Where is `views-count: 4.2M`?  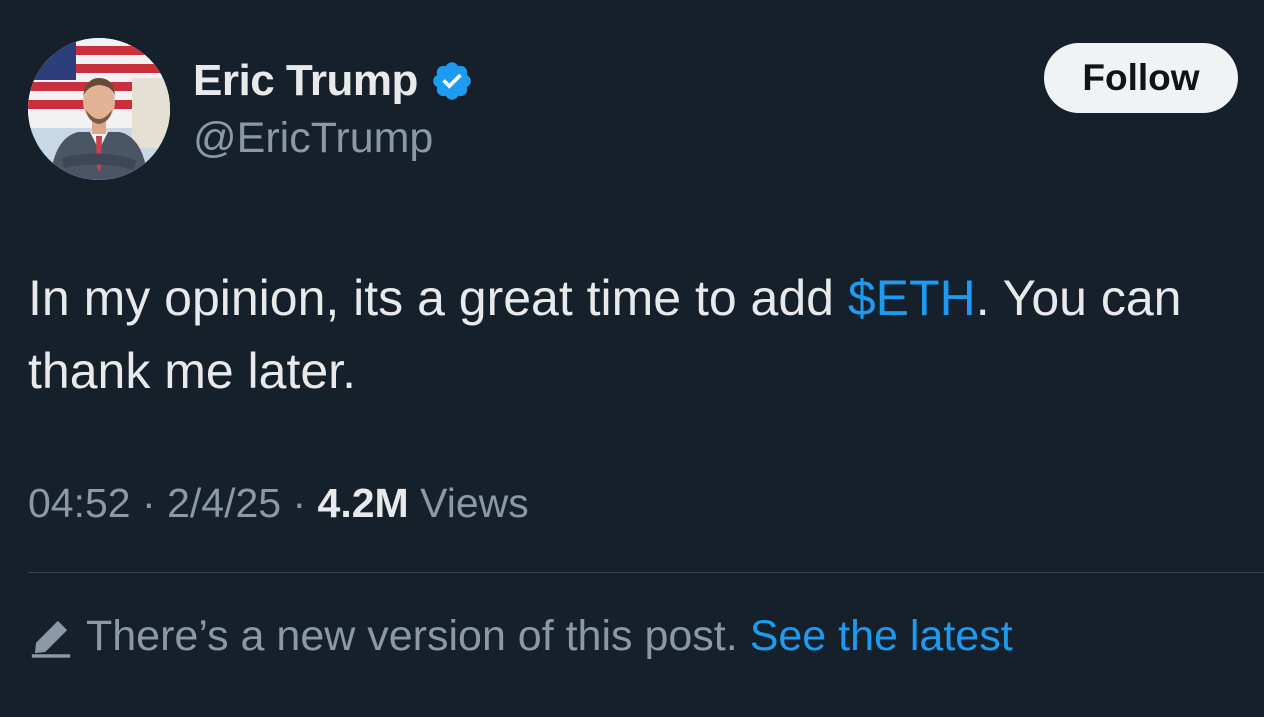 views-count: 4.2M is located at coordinates (363, 503).